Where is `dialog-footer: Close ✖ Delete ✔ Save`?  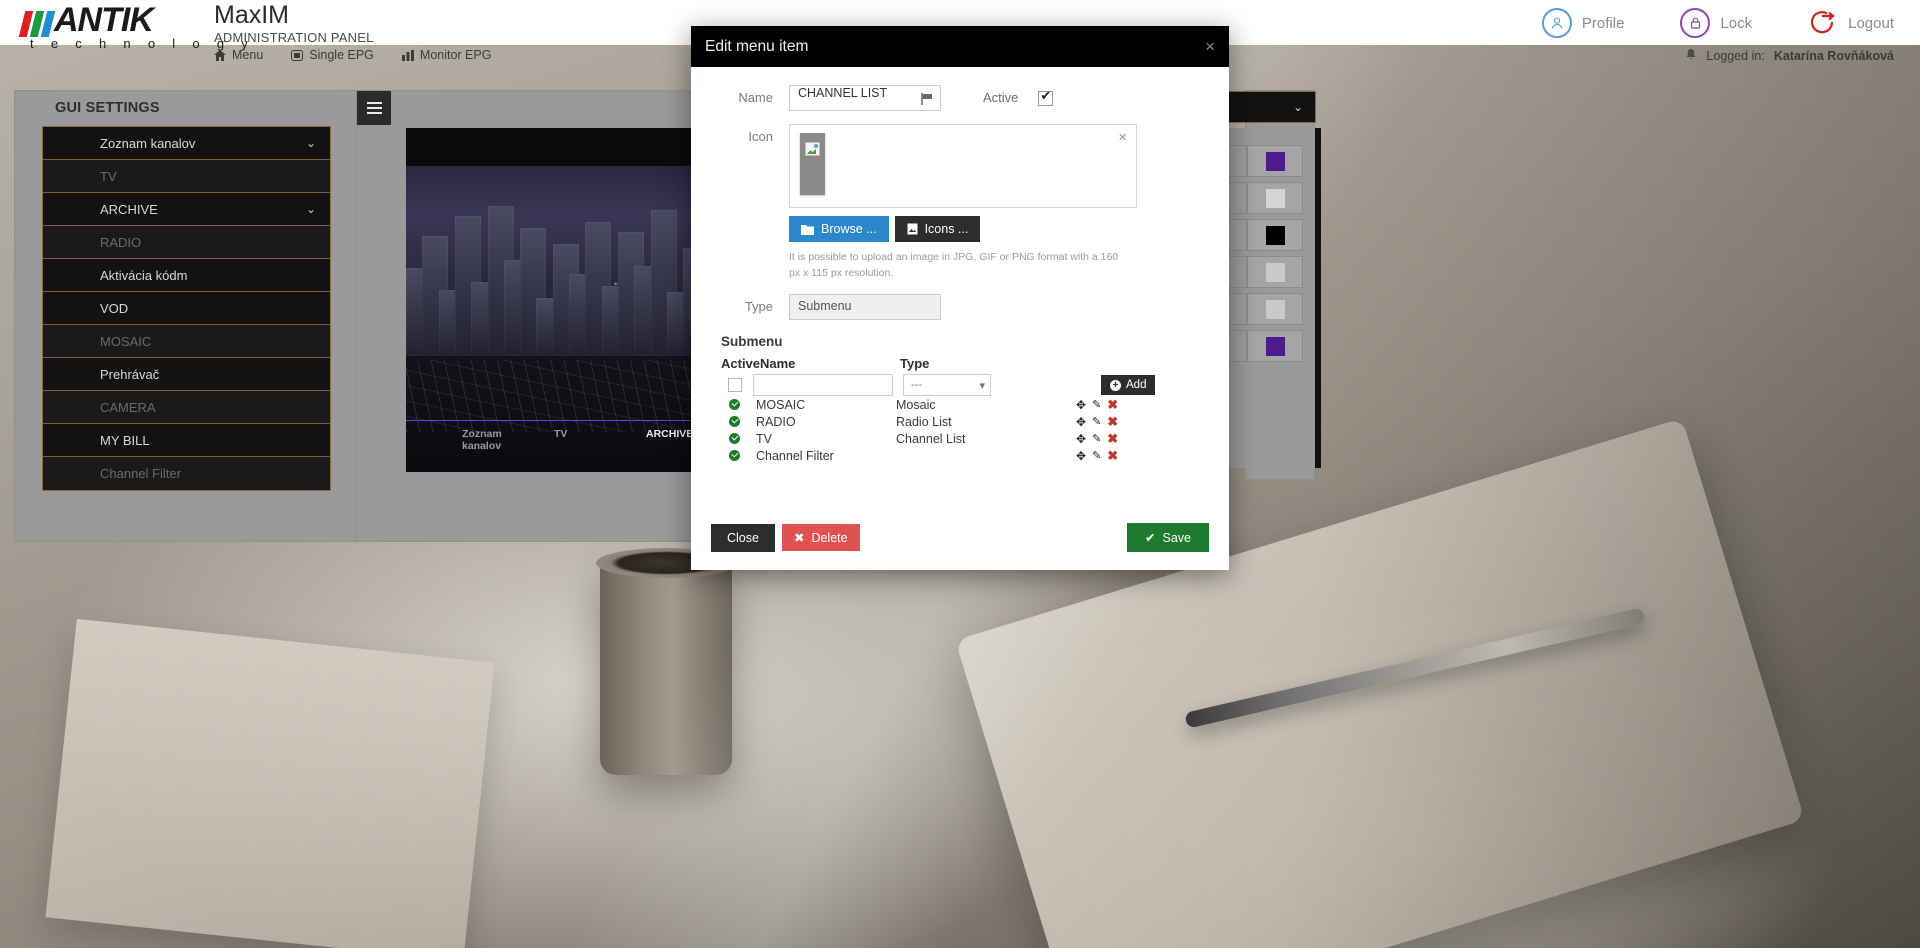
dialog-footer: Close ✖ Delete ✔ Save is located at coordinates (960, 539).